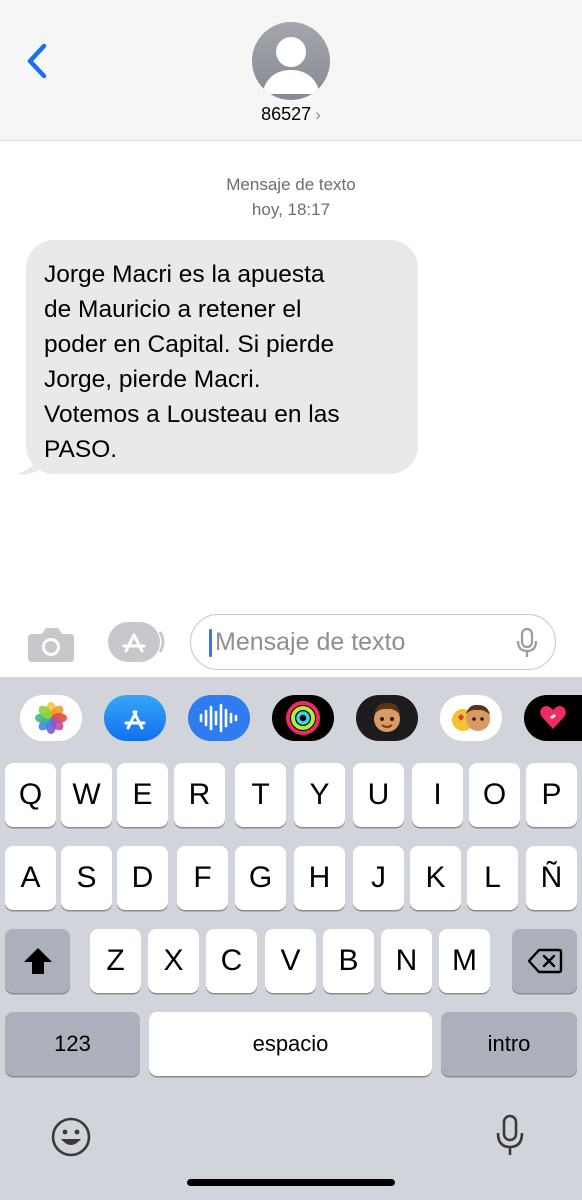 The width and height of the screenshot is (582, 1200). Describe the element at coordinates (142, 878) in the screenshot. I see `key-d: D` at that location.